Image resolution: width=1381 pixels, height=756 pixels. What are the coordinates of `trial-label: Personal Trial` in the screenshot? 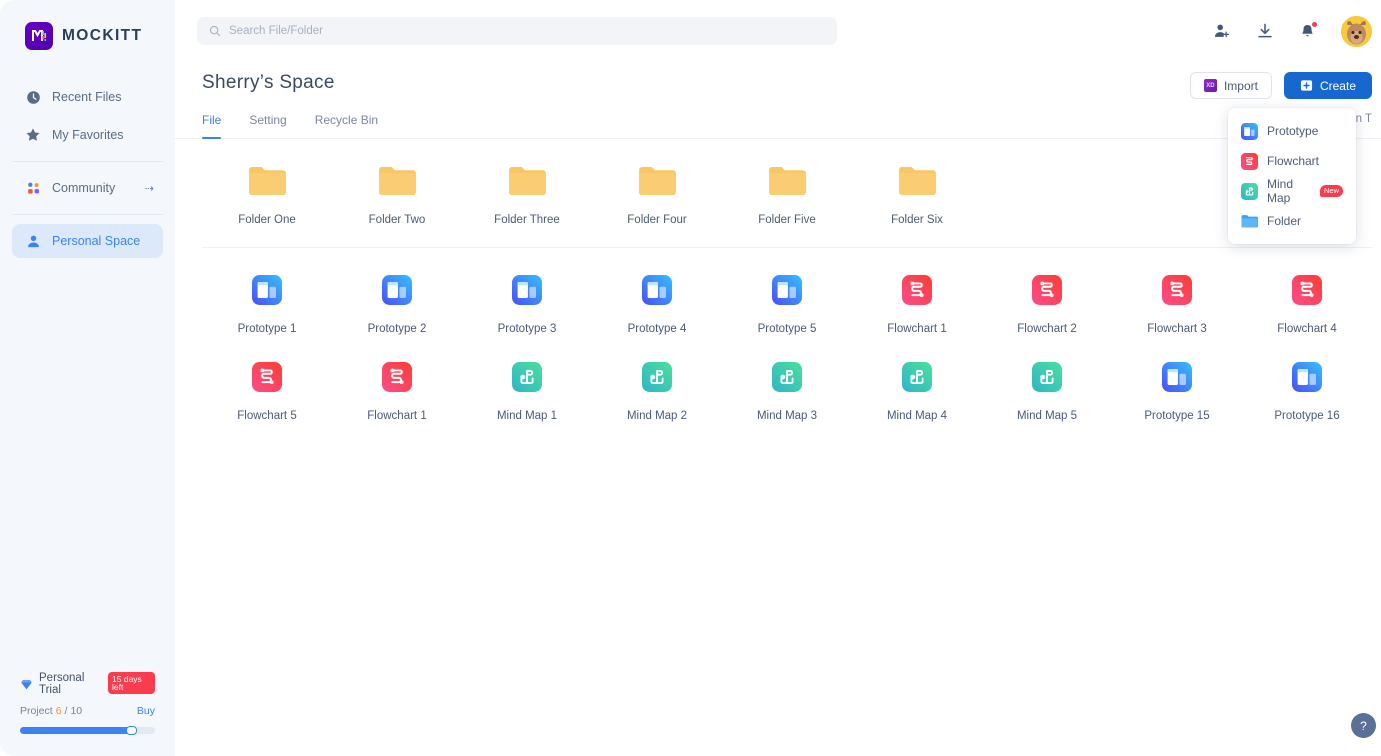 It's located at (62, 684).